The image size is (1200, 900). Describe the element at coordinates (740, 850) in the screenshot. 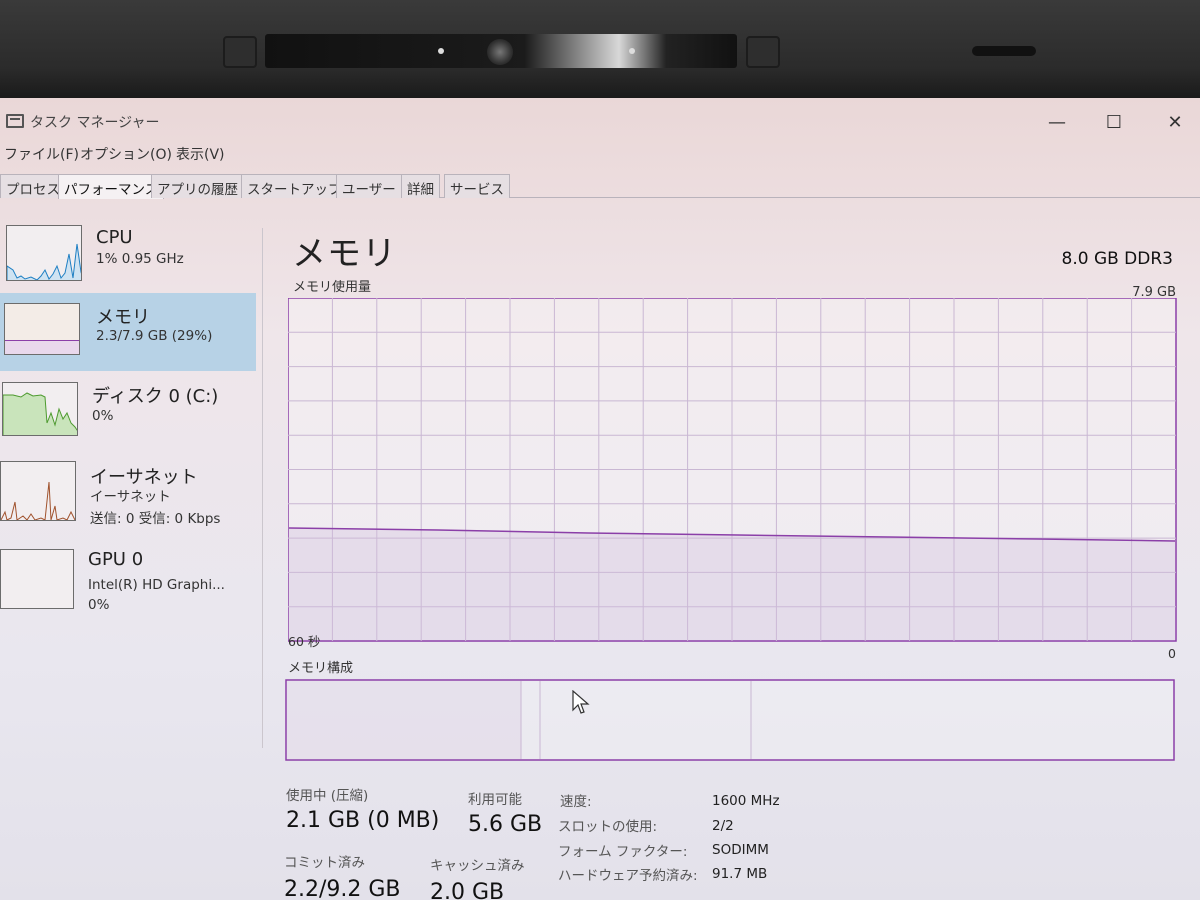

I see `detail-form-factor-value: SODIMM` at that location.